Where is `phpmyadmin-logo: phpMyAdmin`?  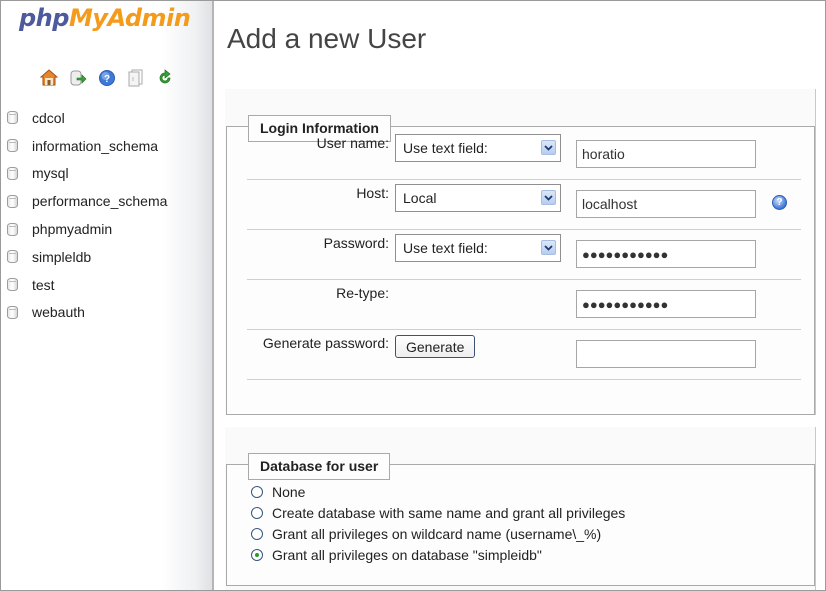 phpmyadmin-logo: phpMyAdmin is located at coordinates (105, 18).